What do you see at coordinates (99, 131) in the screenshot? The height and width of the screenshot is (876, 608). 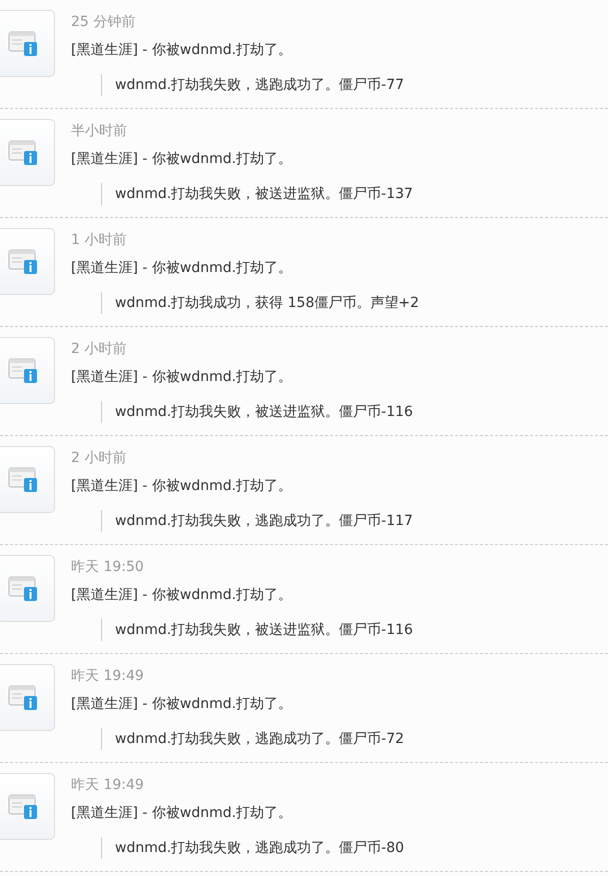 I see `timestamp: 半小时前` at bounding box center [99, 131].